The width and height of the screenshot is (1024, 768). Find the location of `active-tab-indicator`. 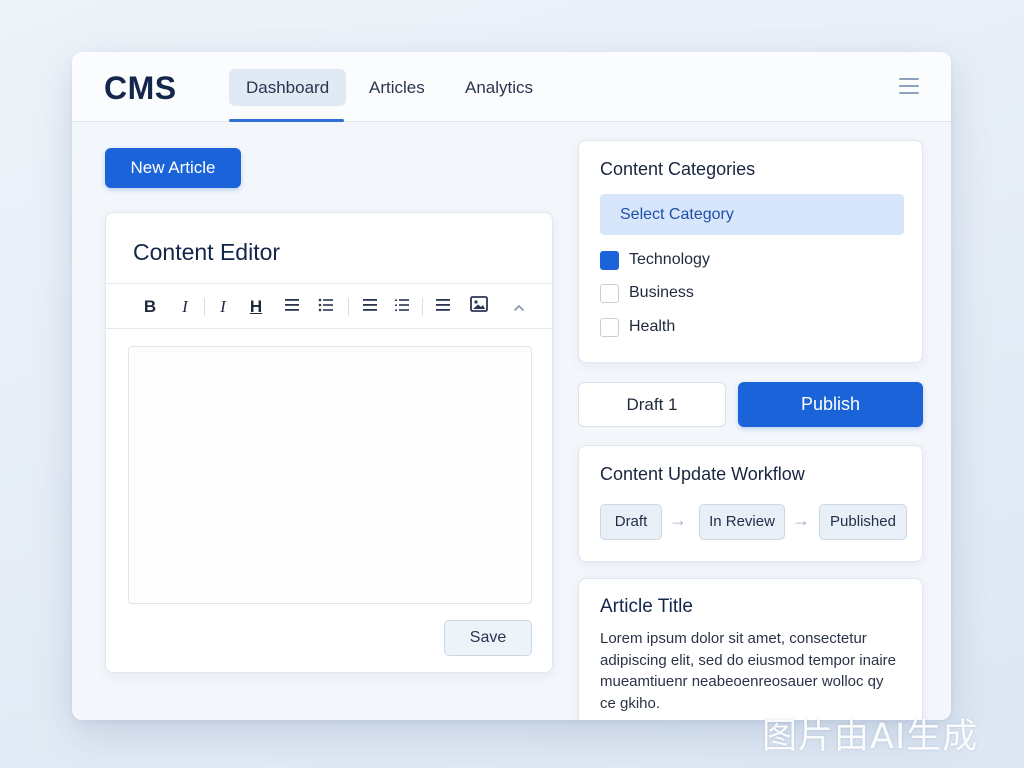

active-tab-indicator is located at coordinates (286, 120).